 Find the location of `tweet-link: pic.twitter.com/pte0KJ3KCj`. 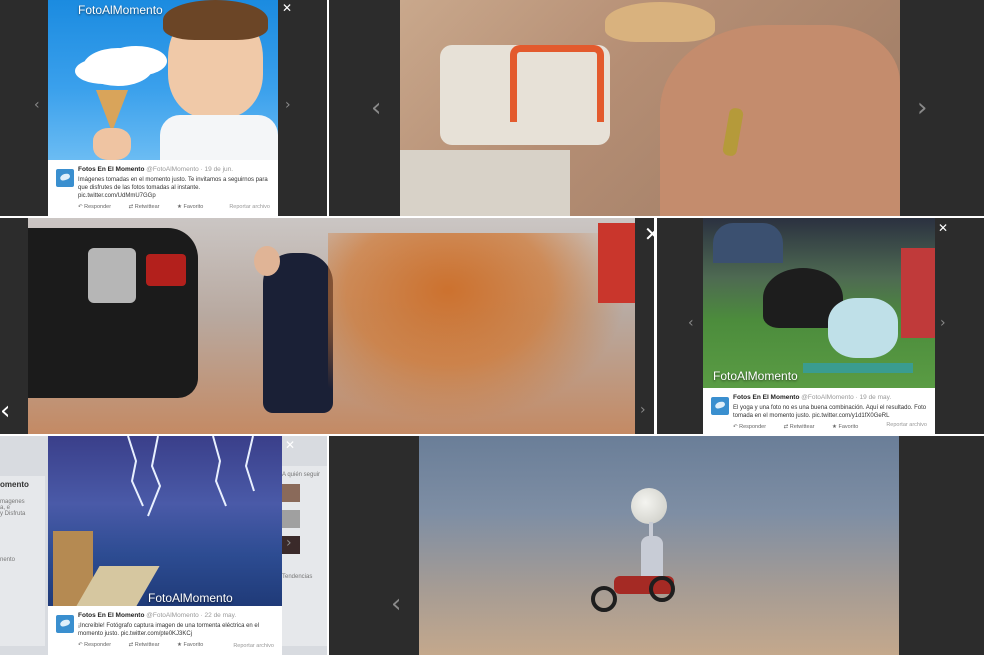

tweet-link: pic.twitter.com/pte0KJ3KCj is located at coordinates (156, 634).